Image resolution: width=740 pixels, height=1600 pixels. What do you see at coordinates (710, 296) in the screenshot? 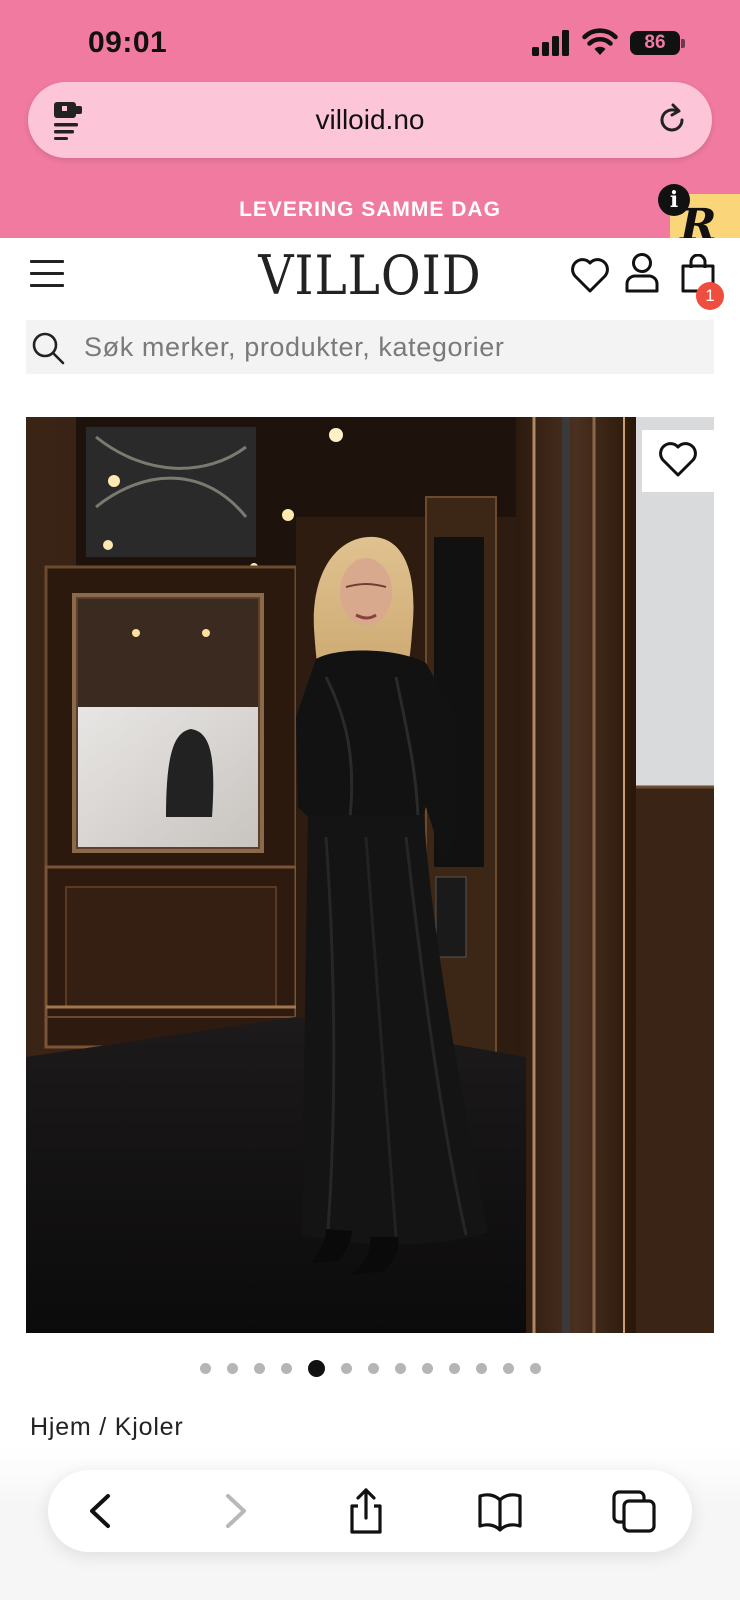
I see `cart-count-badge: 1` at bounding box center [710, 296].